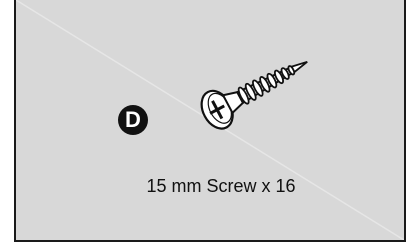 The image size is (411, 242). Describe the element at coordinates (221, 186) in the screenshot. I see `part-caption: 15 mm Screw x 16` at that location.